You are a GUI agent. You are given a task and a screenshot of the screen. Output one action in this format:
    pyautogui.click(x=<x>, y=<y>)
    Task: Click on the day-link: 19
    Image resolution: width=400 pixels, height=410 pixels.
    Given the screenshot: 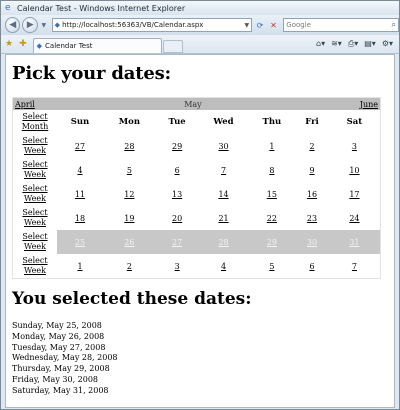 What is the action you would take?
    pyautogui.click(x=129, y=218)
    